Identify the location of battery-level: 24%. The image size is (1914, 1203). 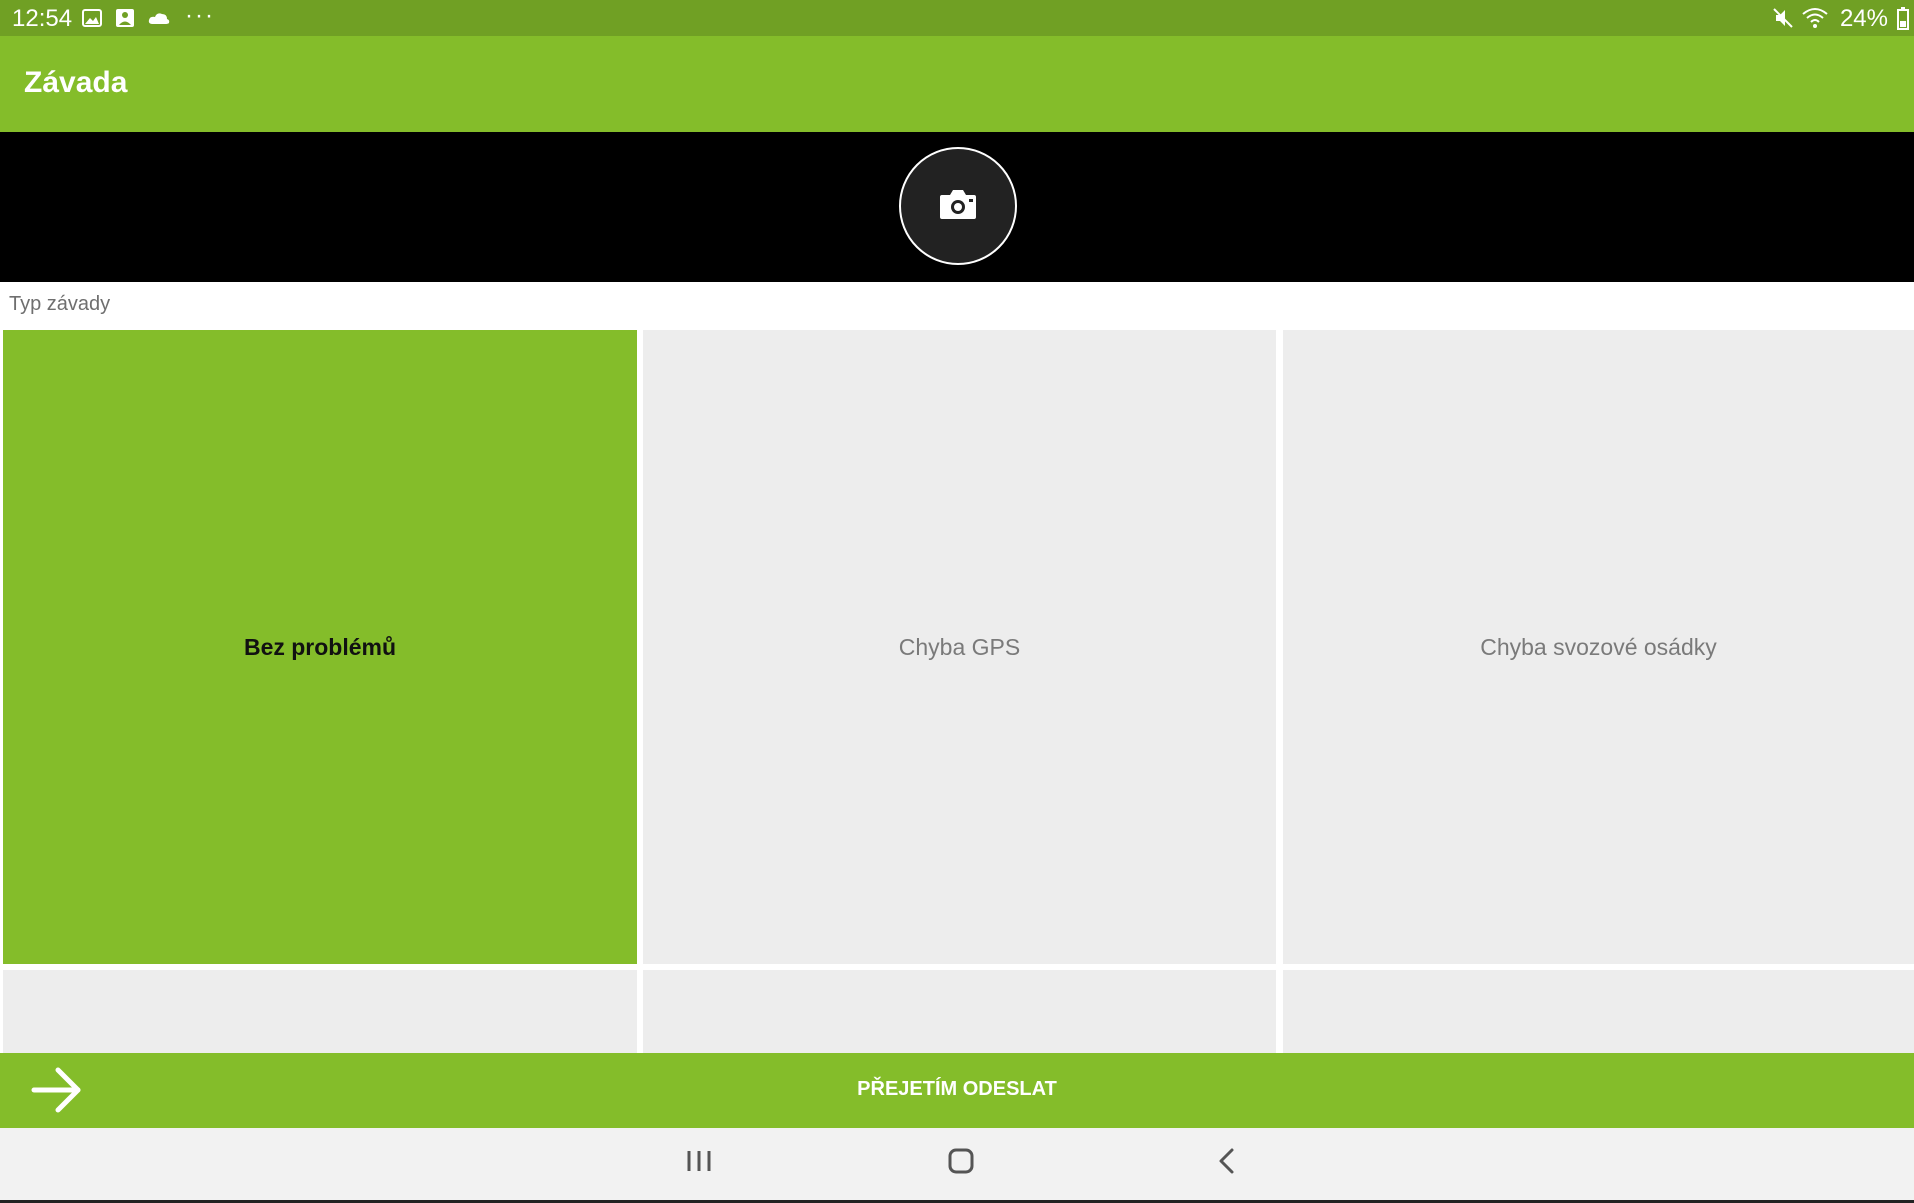
(1863, 18).